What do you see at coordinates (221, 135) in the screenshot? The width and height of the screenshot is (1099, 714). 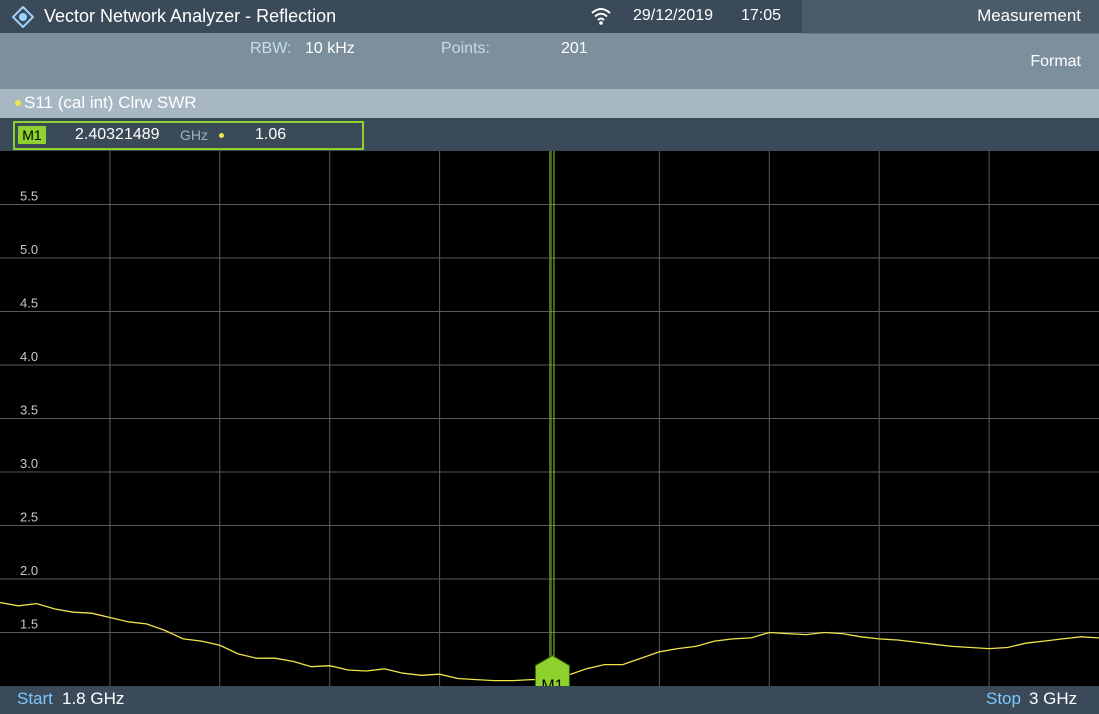 I see `marker-trace-dot` at bounding box center [221, 135].